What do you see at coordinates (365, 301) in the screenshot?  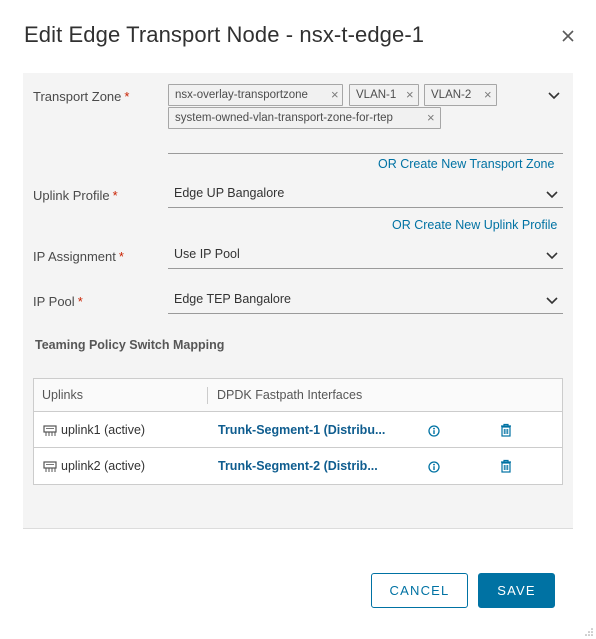 I see `ip-pool-select: Edge TEP Bangalore` at bounding box center [365, 301].